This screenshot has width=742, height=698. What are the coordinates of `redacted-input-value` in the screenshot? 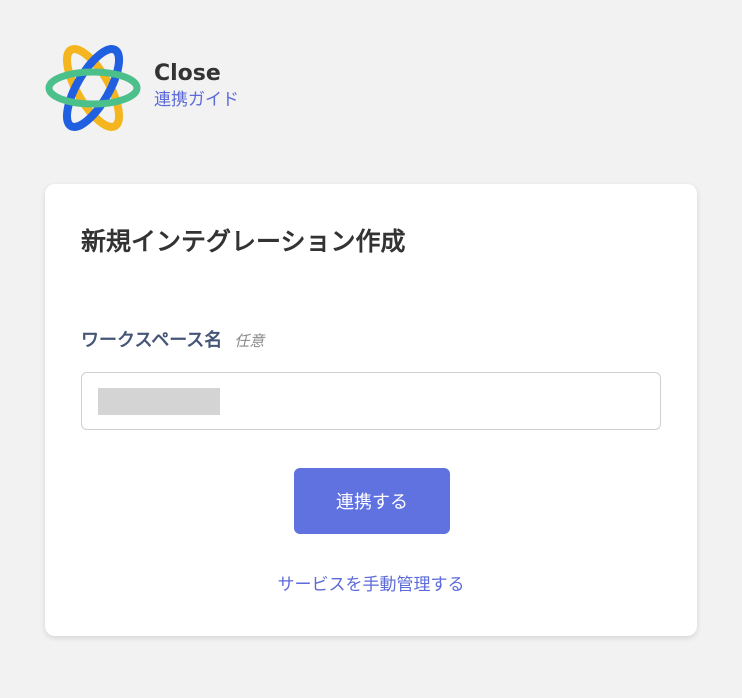 It's located at (159, 401).